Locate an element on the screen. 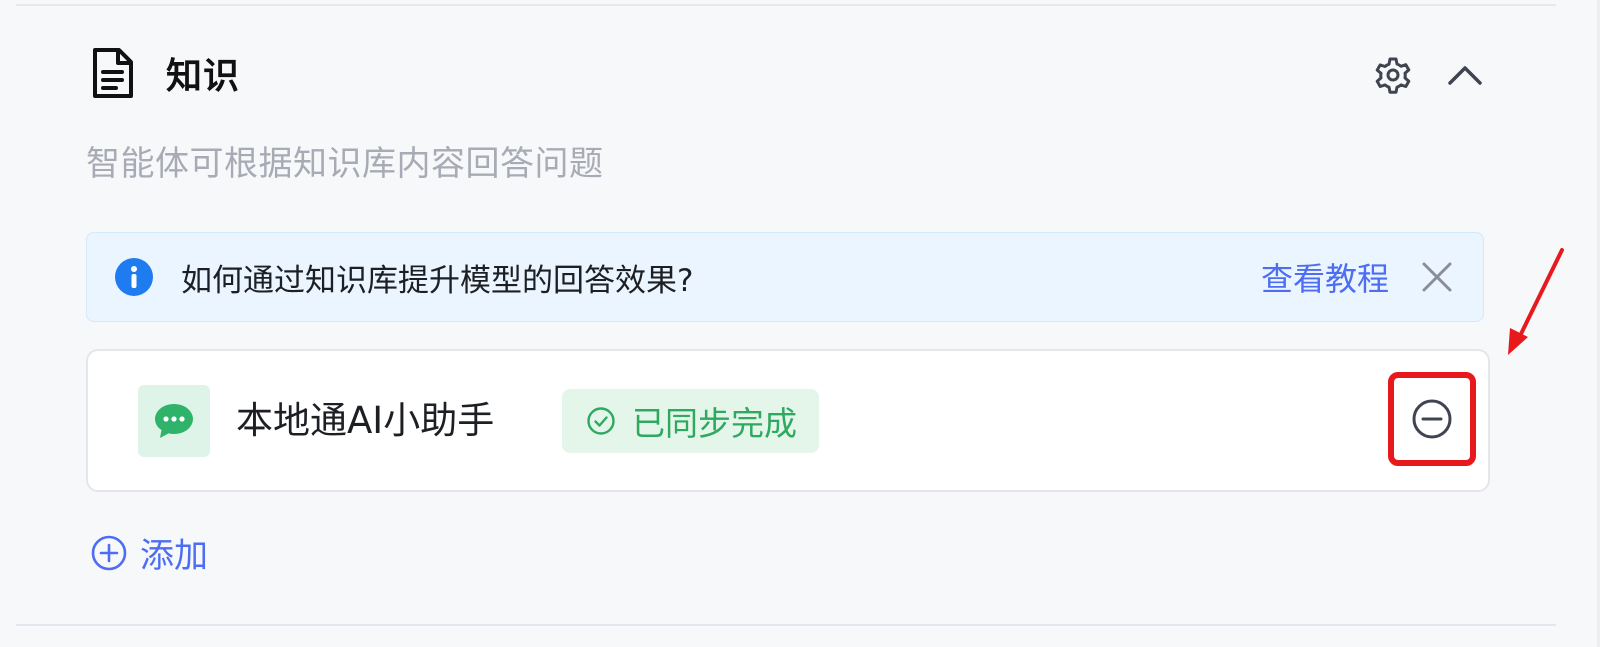 This screenshot has width=1600, height=647. banner-close-button is located at coordinates (1437, 277).